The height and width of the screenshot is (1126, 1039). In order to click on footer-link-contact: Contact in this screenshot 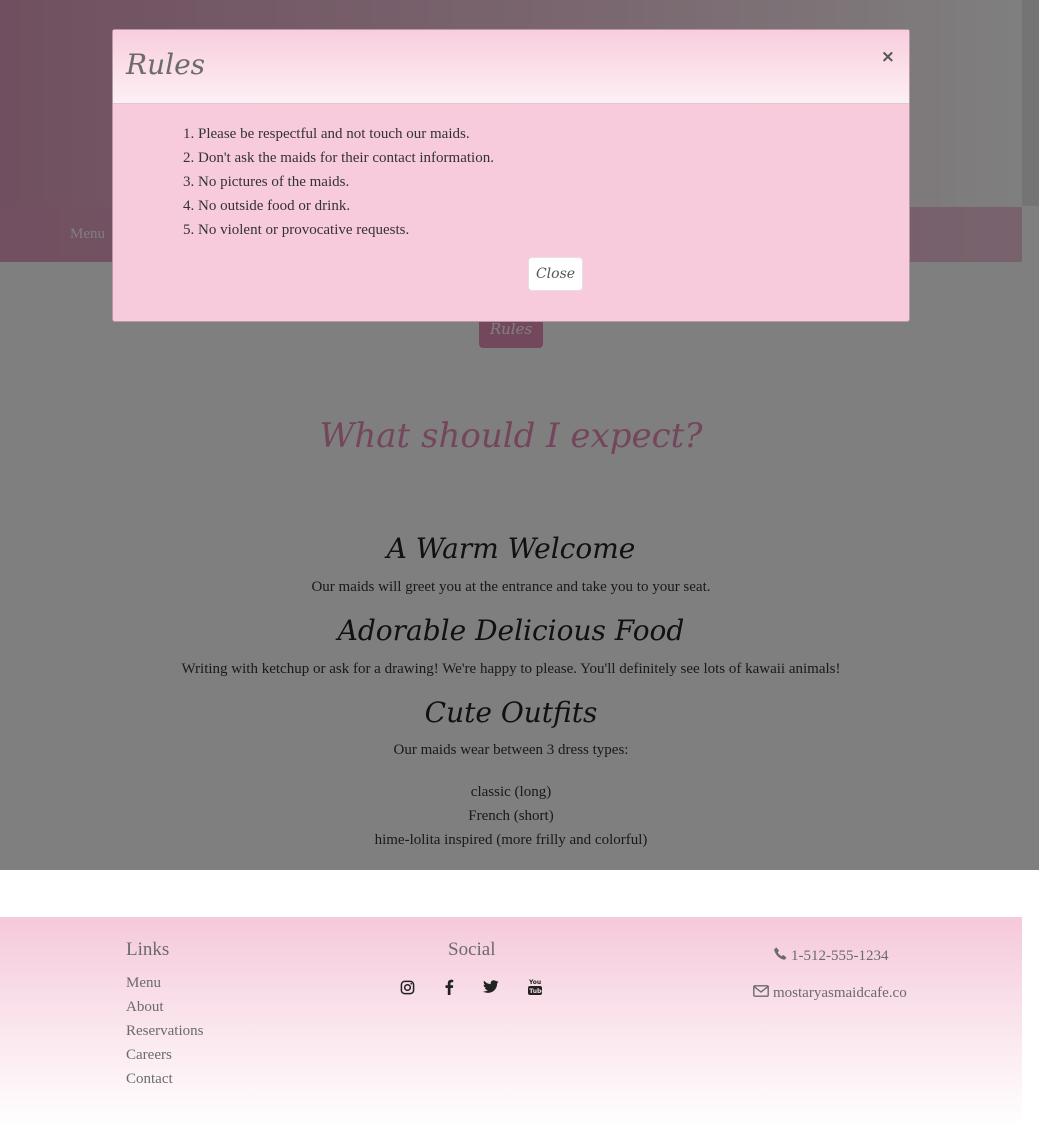, I will do `click(164, 1079)`.